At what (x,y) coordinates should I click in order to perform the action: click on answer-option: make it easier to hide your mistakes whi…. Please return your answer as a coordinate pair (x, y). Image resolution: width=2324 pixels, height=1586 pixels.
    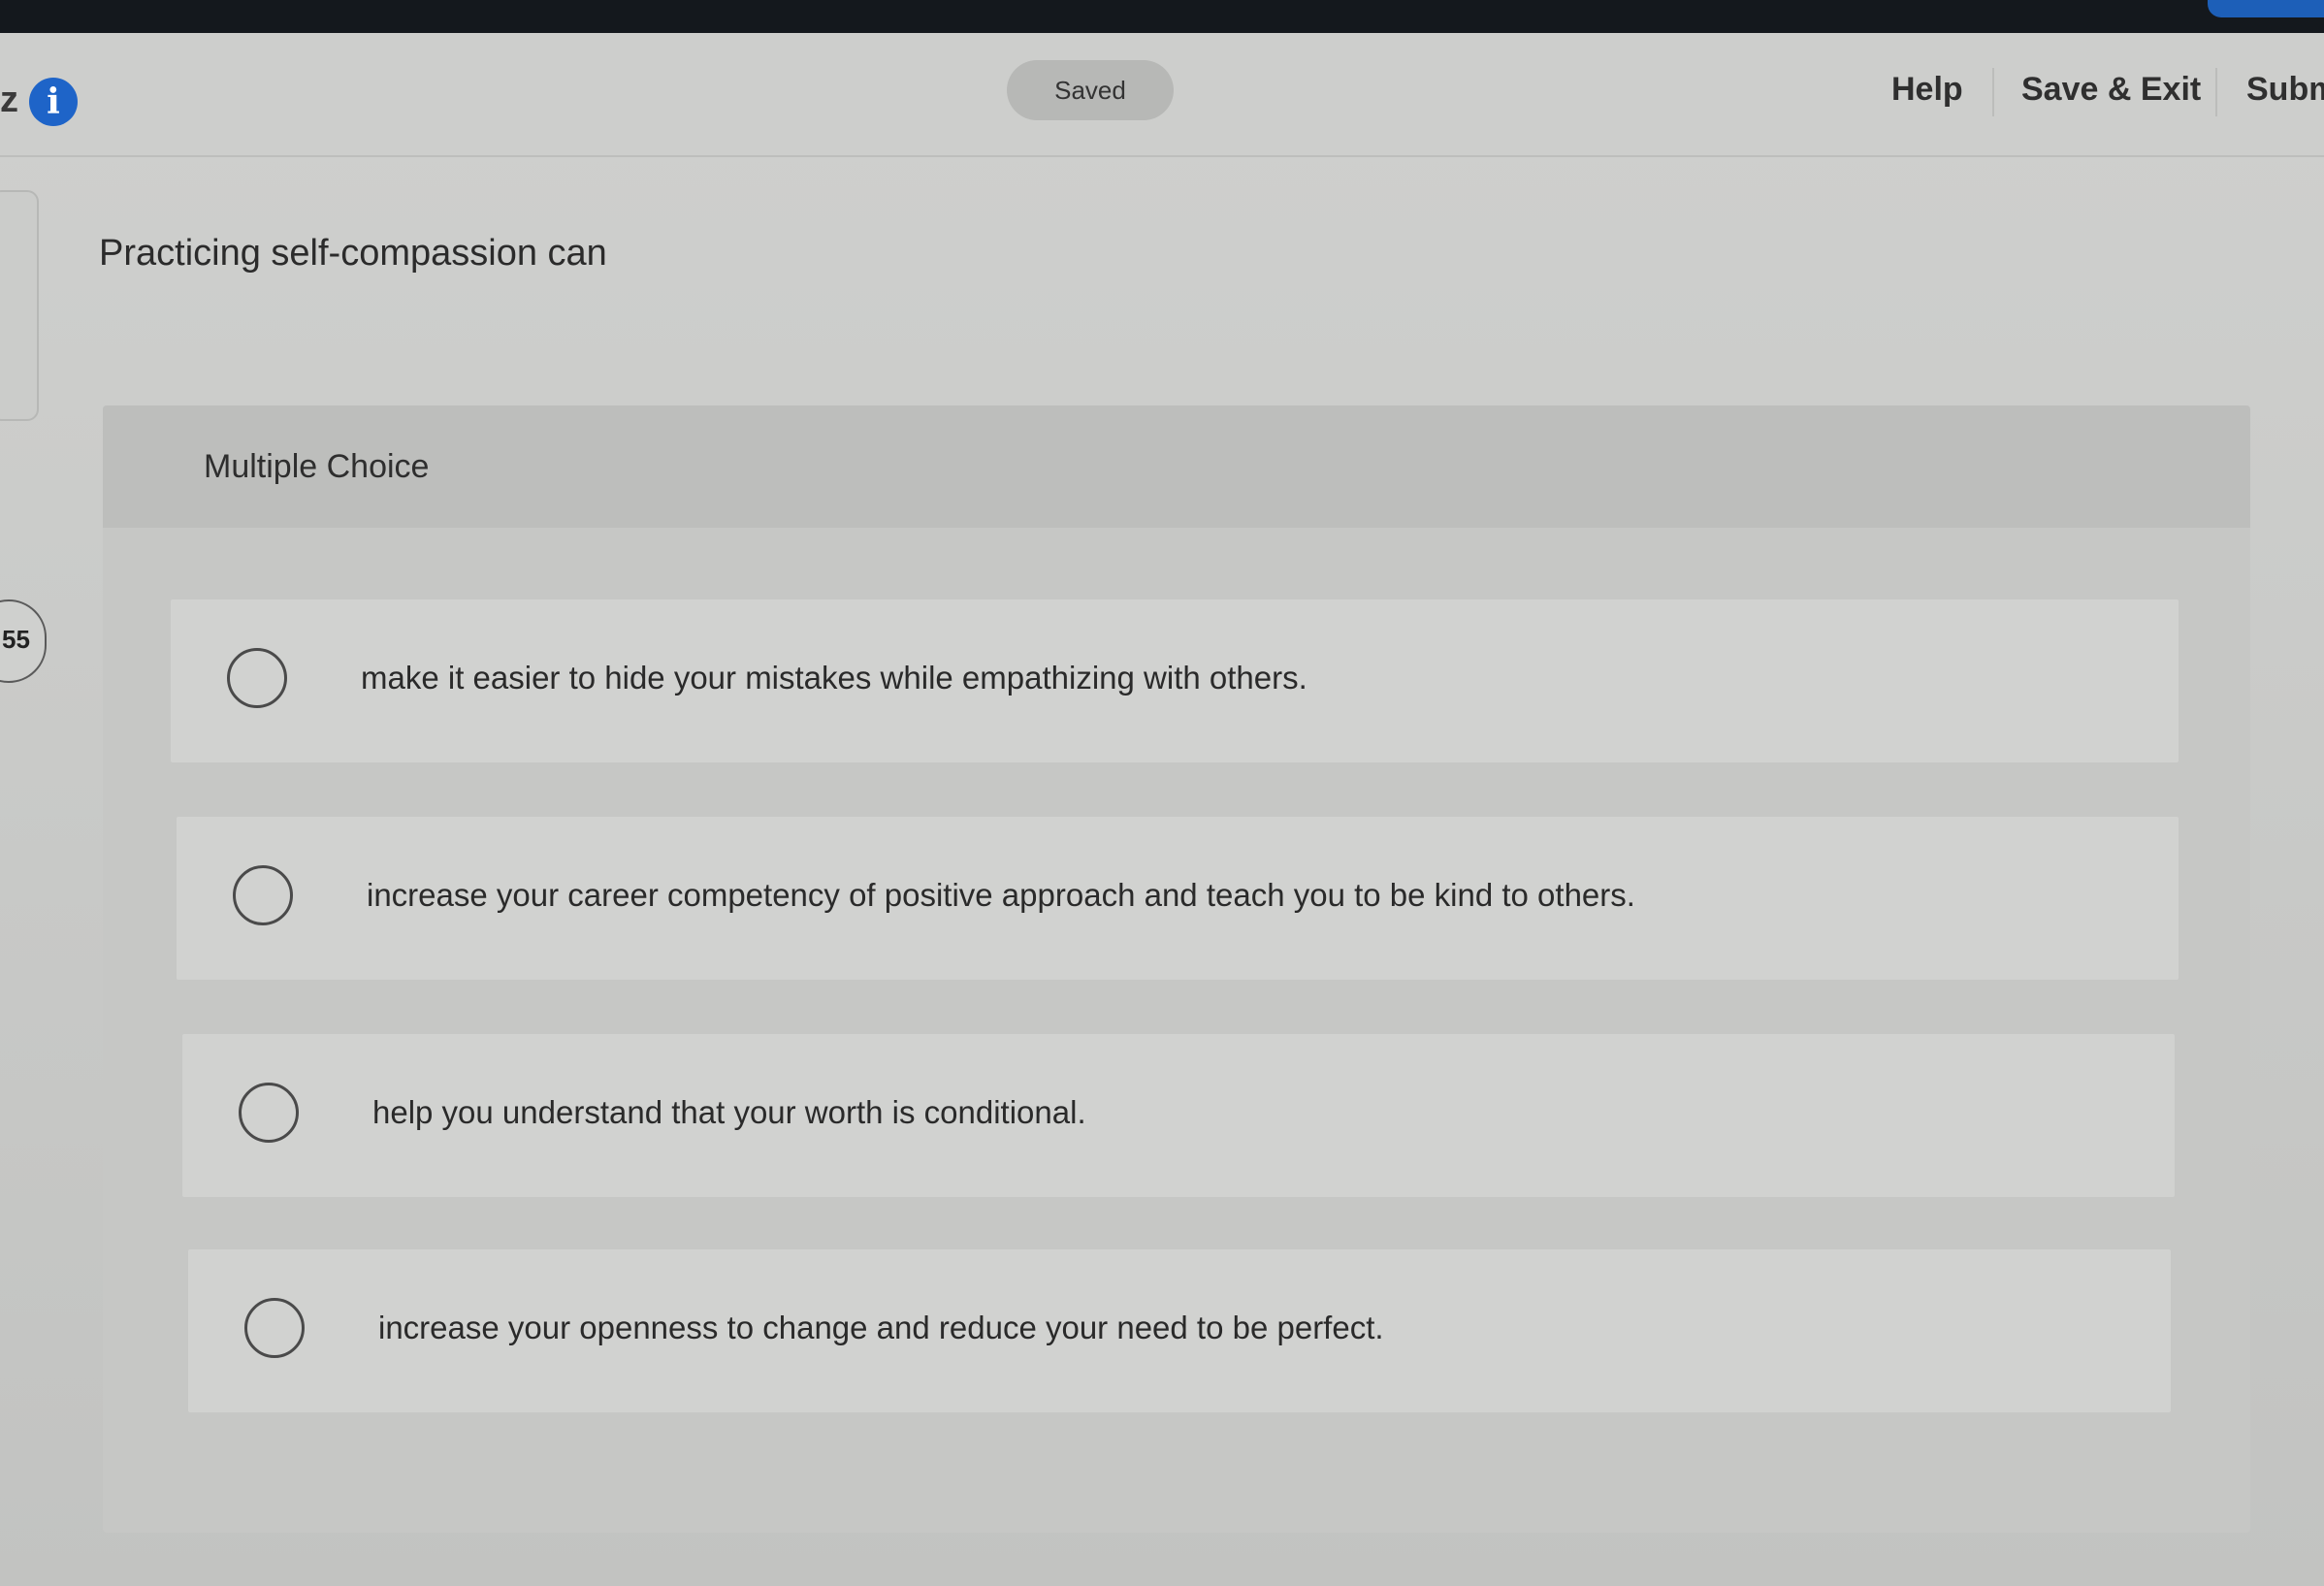
    Looking at the image, I should click on (1175, 681).